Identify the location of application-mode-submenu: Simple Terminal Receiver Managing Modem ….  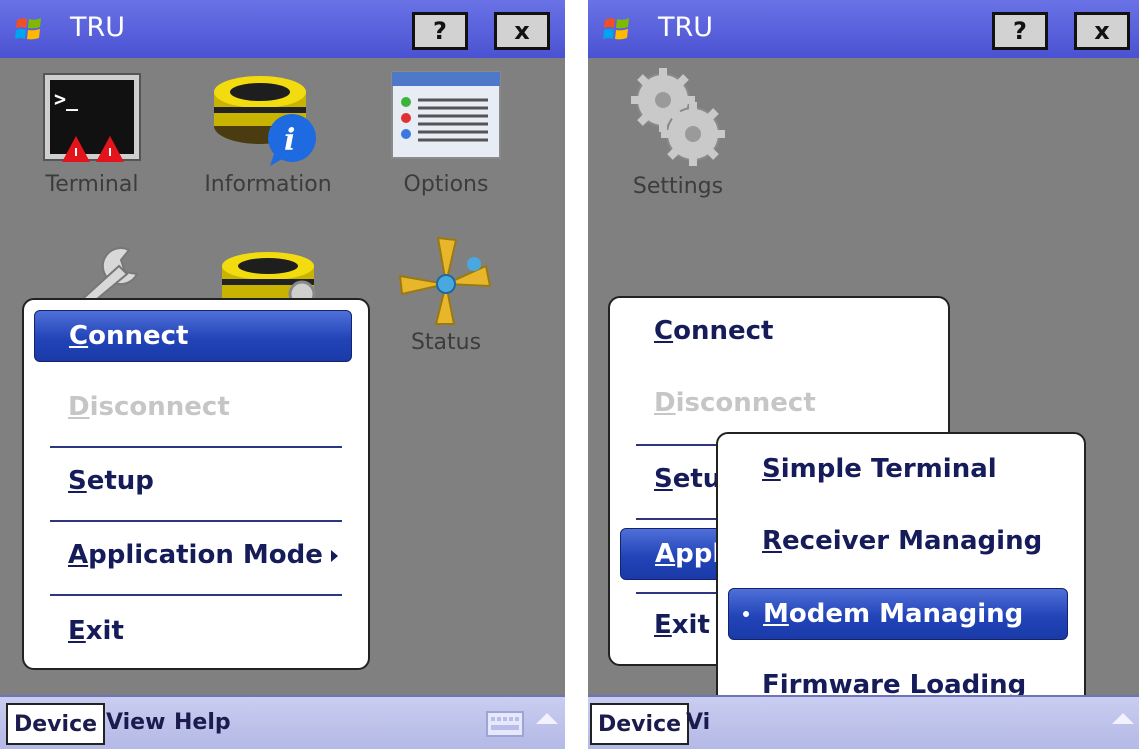
(901, 578).